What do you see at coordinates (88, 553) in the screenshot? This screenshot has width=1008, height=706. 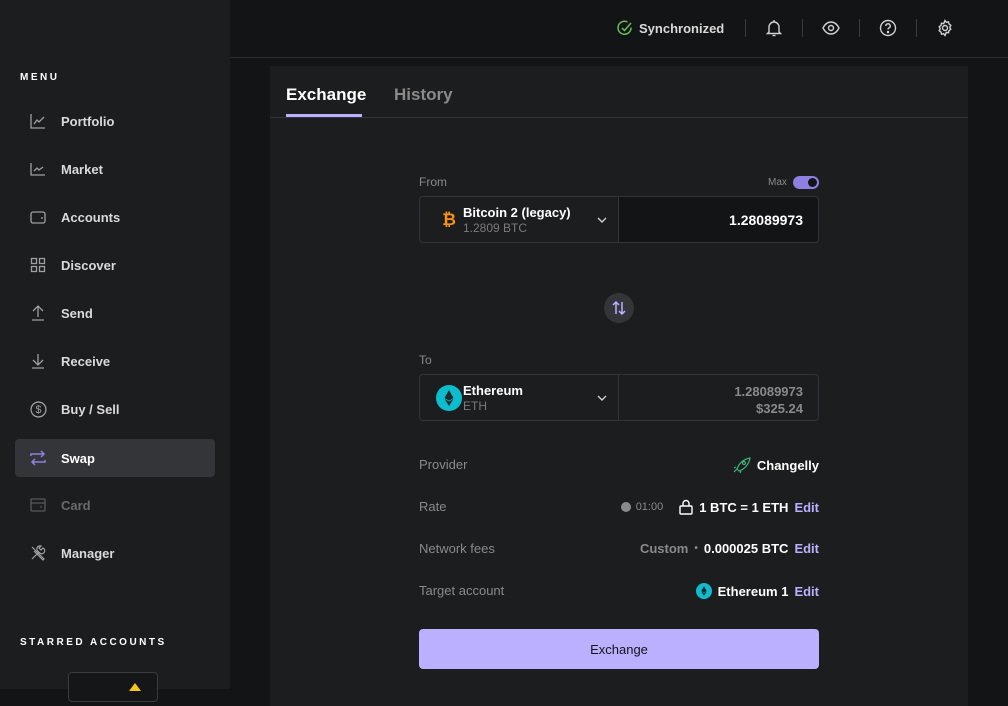 I see `sidebar-item-label: Manager` at bounding box center [88, 553].